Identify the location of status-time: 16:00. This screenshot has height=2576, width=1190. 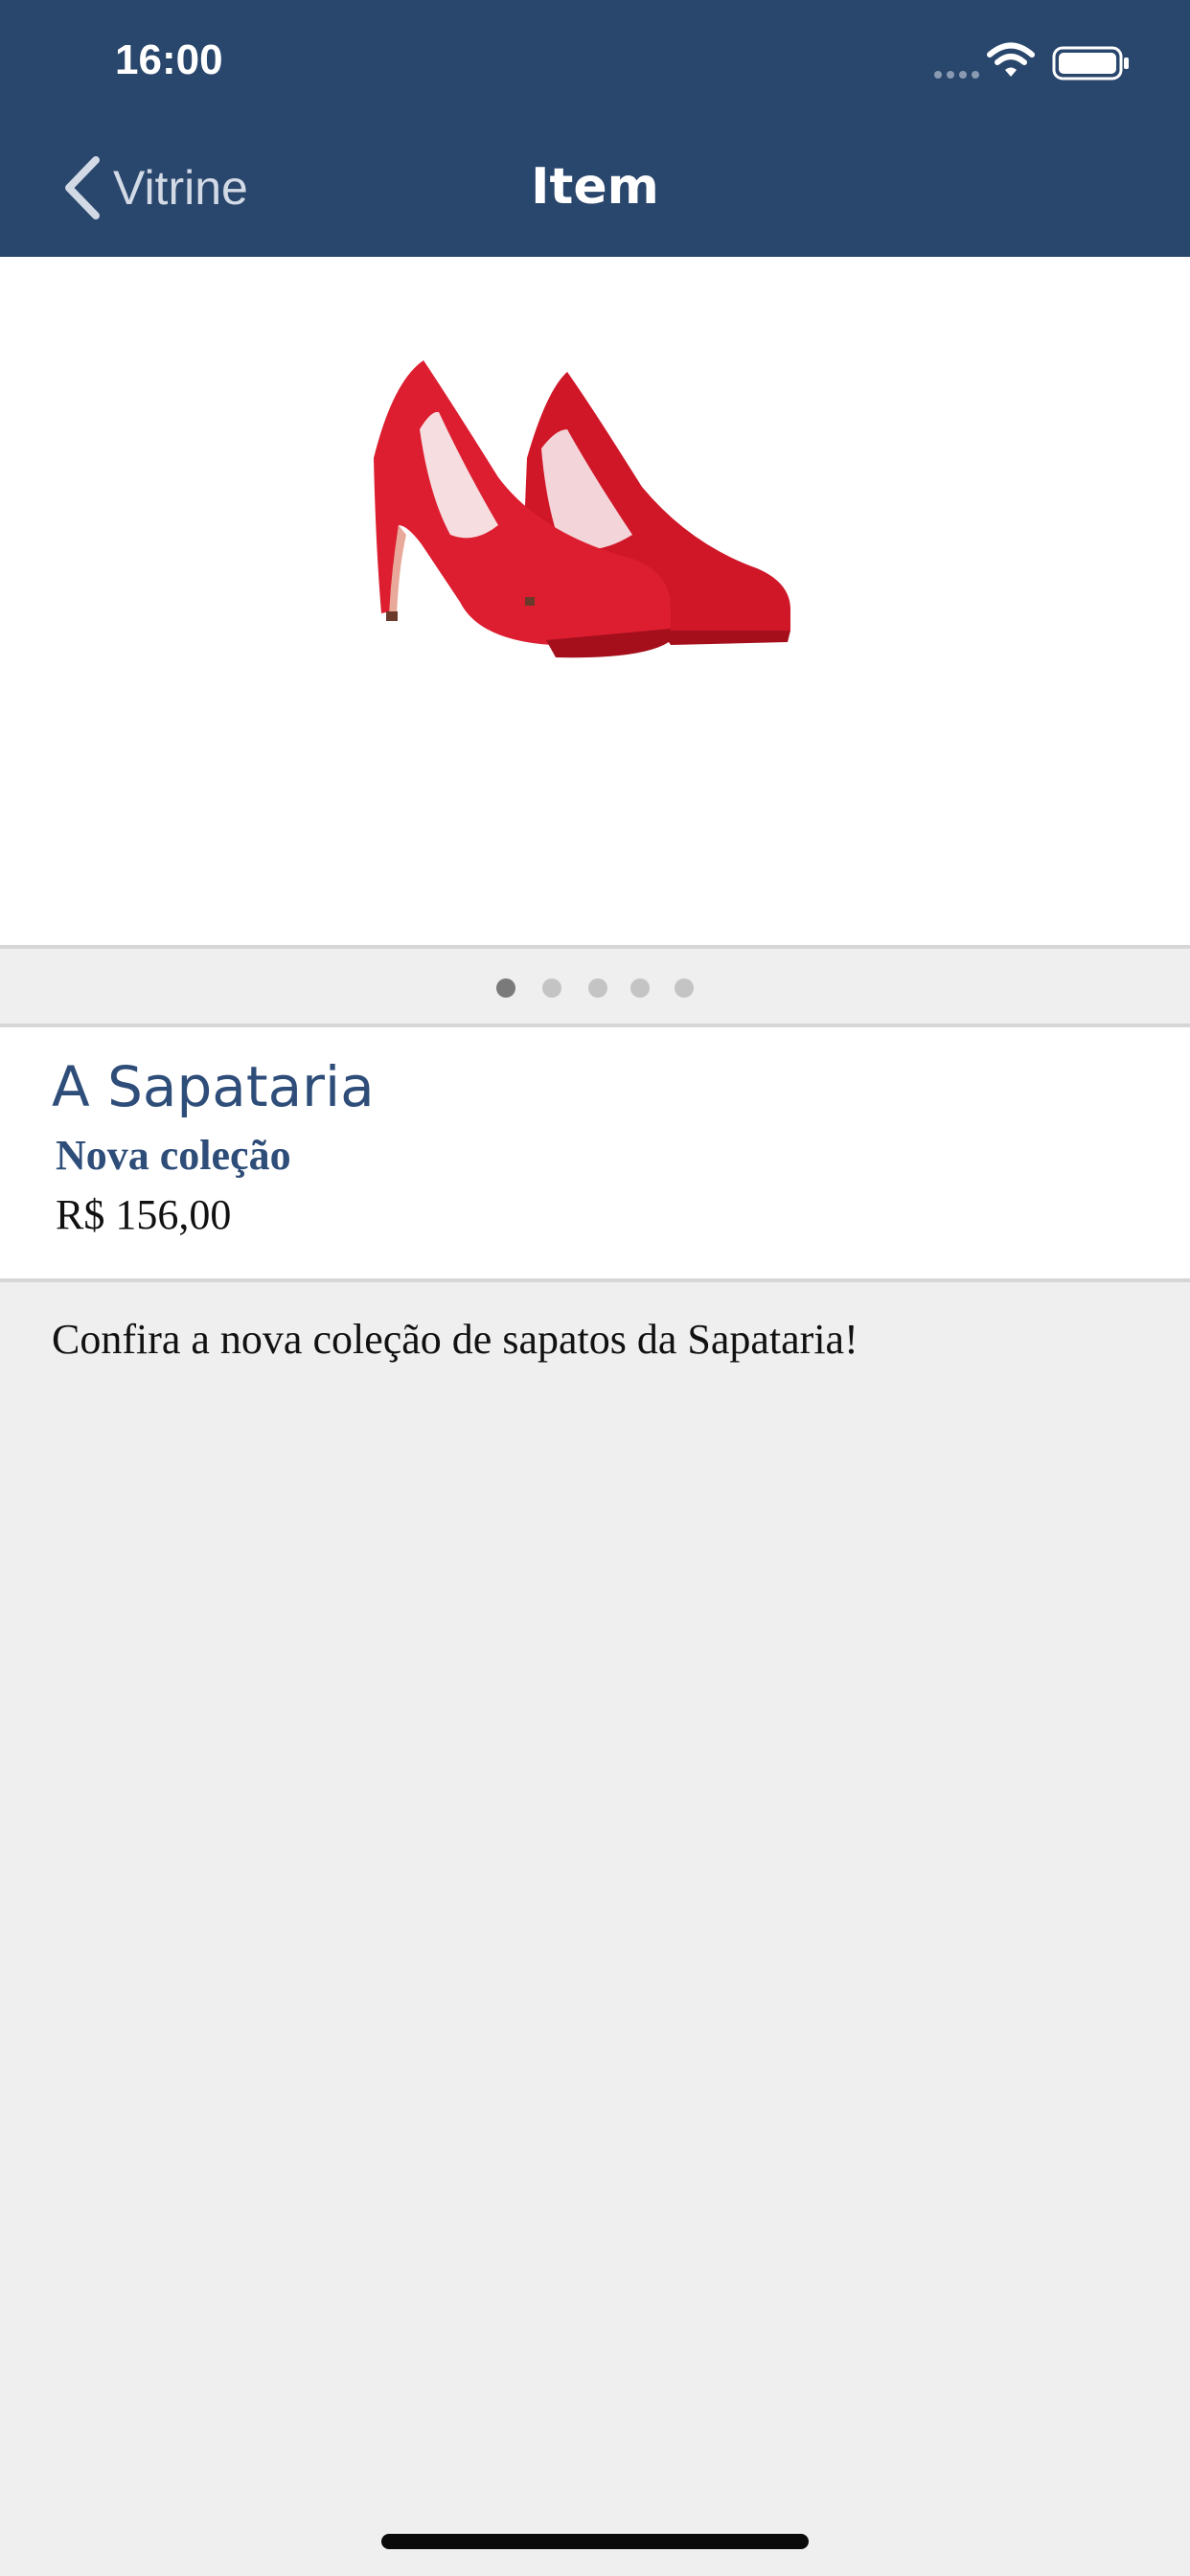
(169, 59).